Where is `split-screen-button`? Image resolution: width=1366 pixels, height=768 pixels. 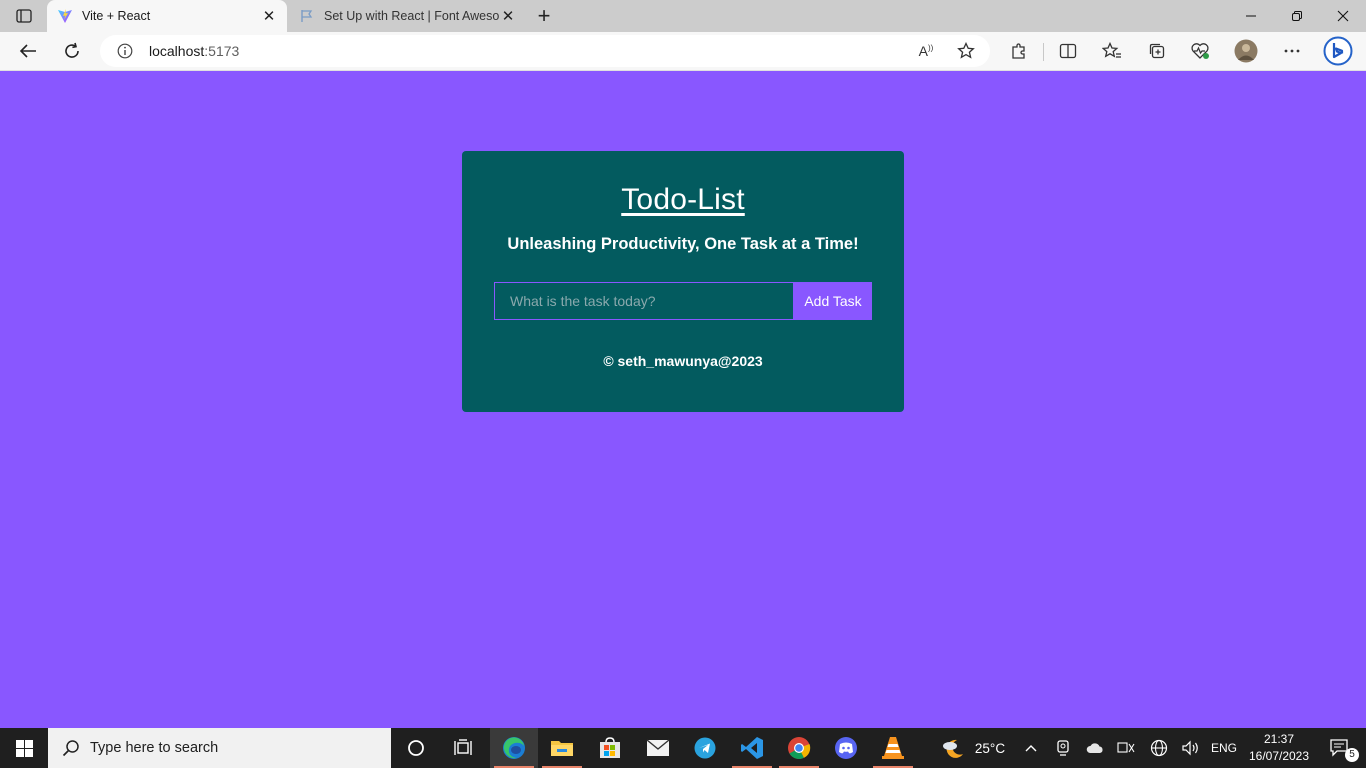
split-screen-button is located at coordinates (1068, 51).